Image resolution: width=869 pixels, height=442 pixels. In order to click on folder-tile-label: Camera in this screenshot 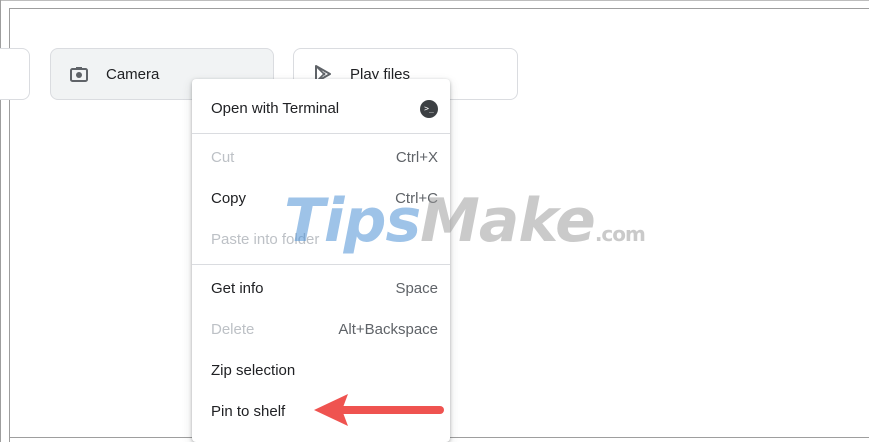, I will do `click(133, 74)`.